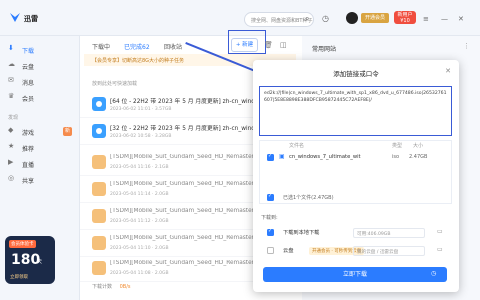  Describe the element at coordinates (418, 157) in the screenshot. I see `file-size: 2.47GB` at that location.